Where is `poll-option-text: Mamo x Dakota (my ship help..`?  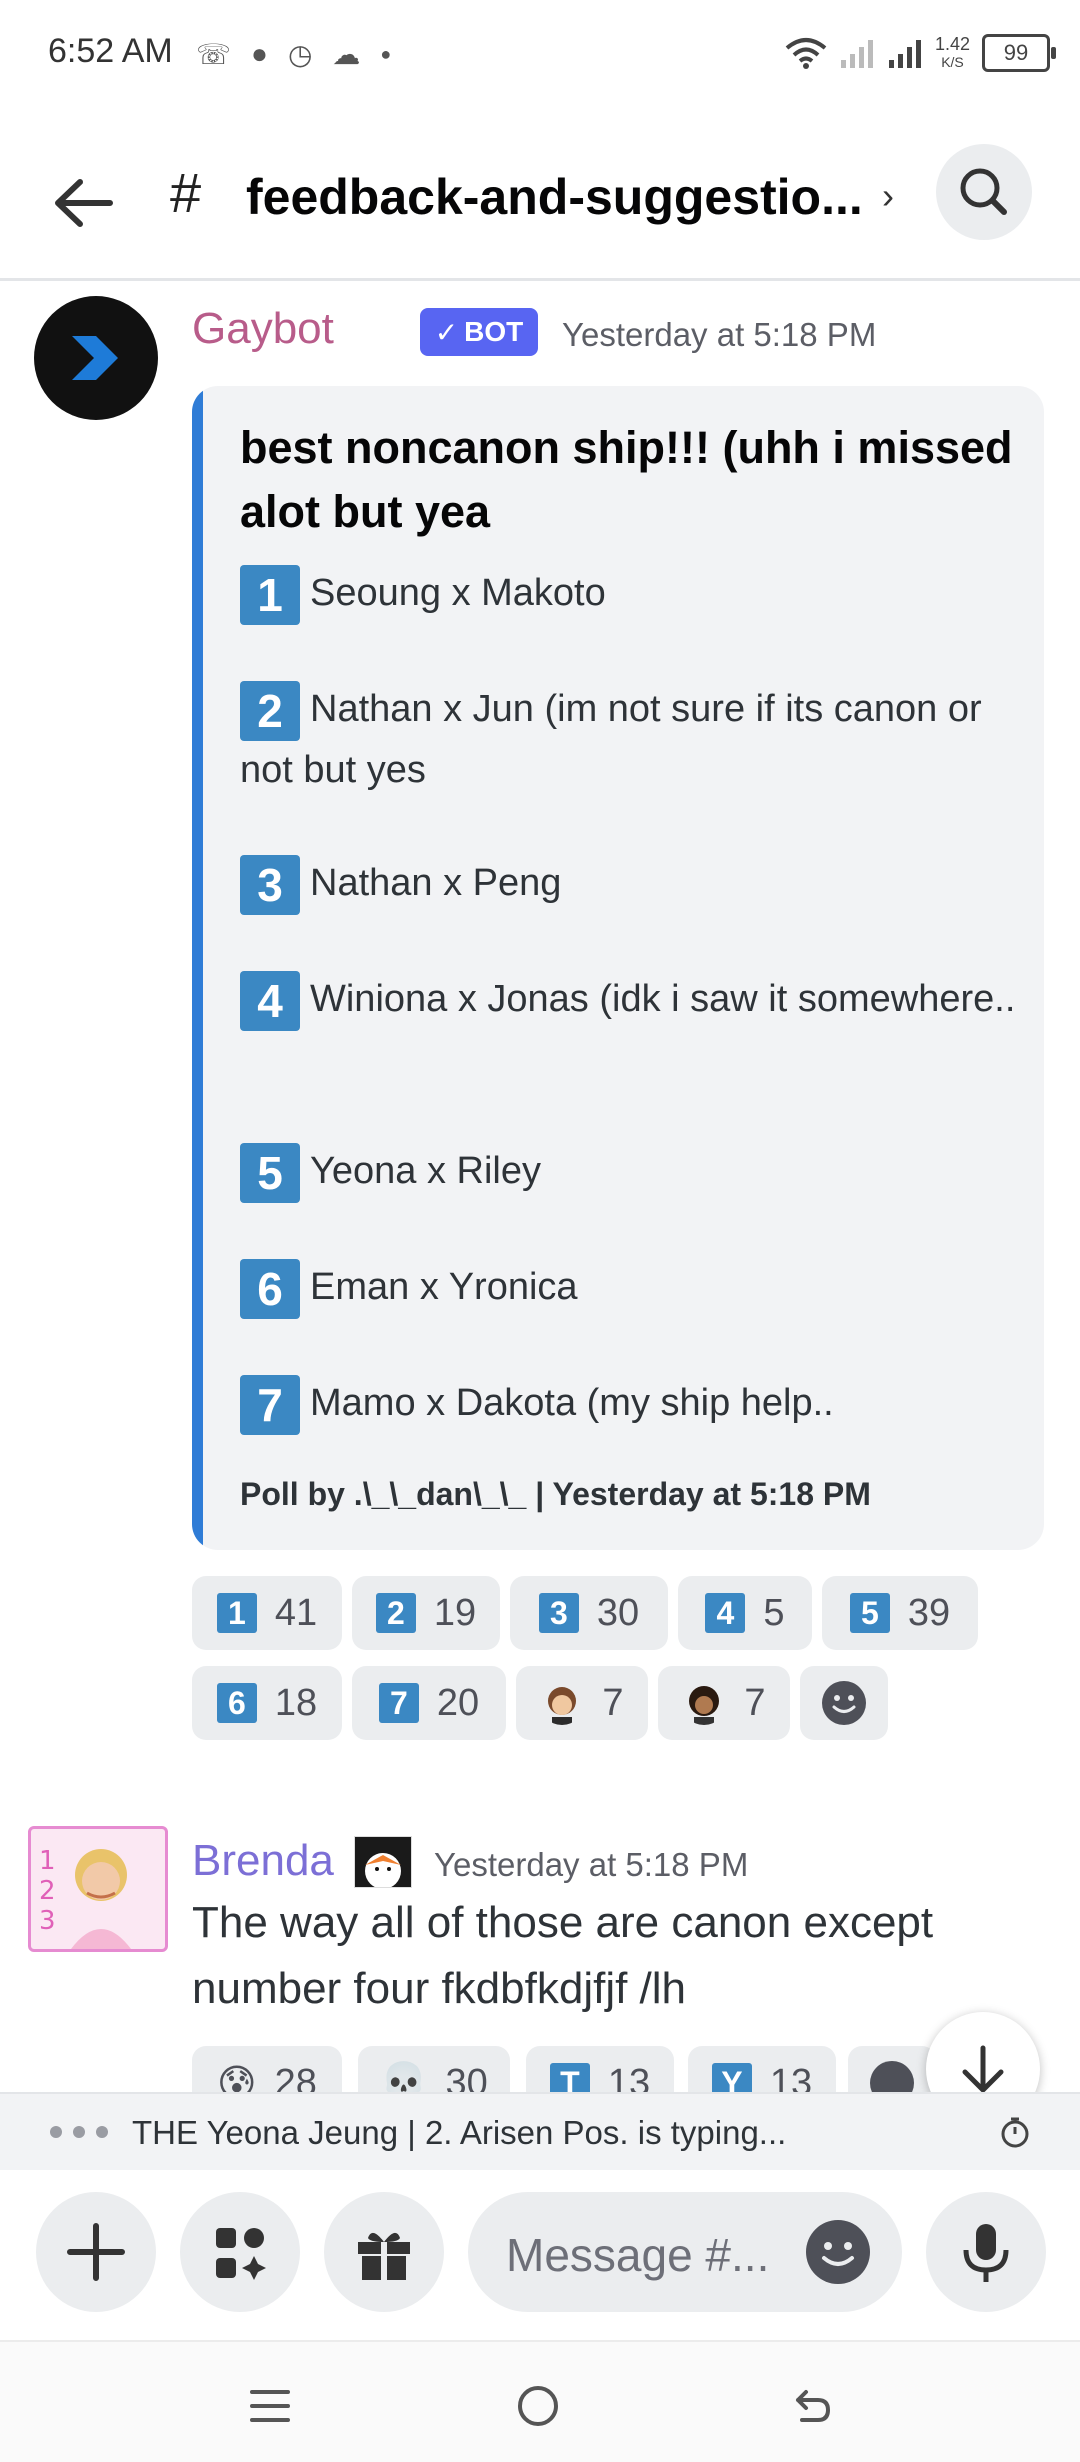
poll-option-text: Mamo x Dakota (my ship help.. is located at coordinates (572, 1403).